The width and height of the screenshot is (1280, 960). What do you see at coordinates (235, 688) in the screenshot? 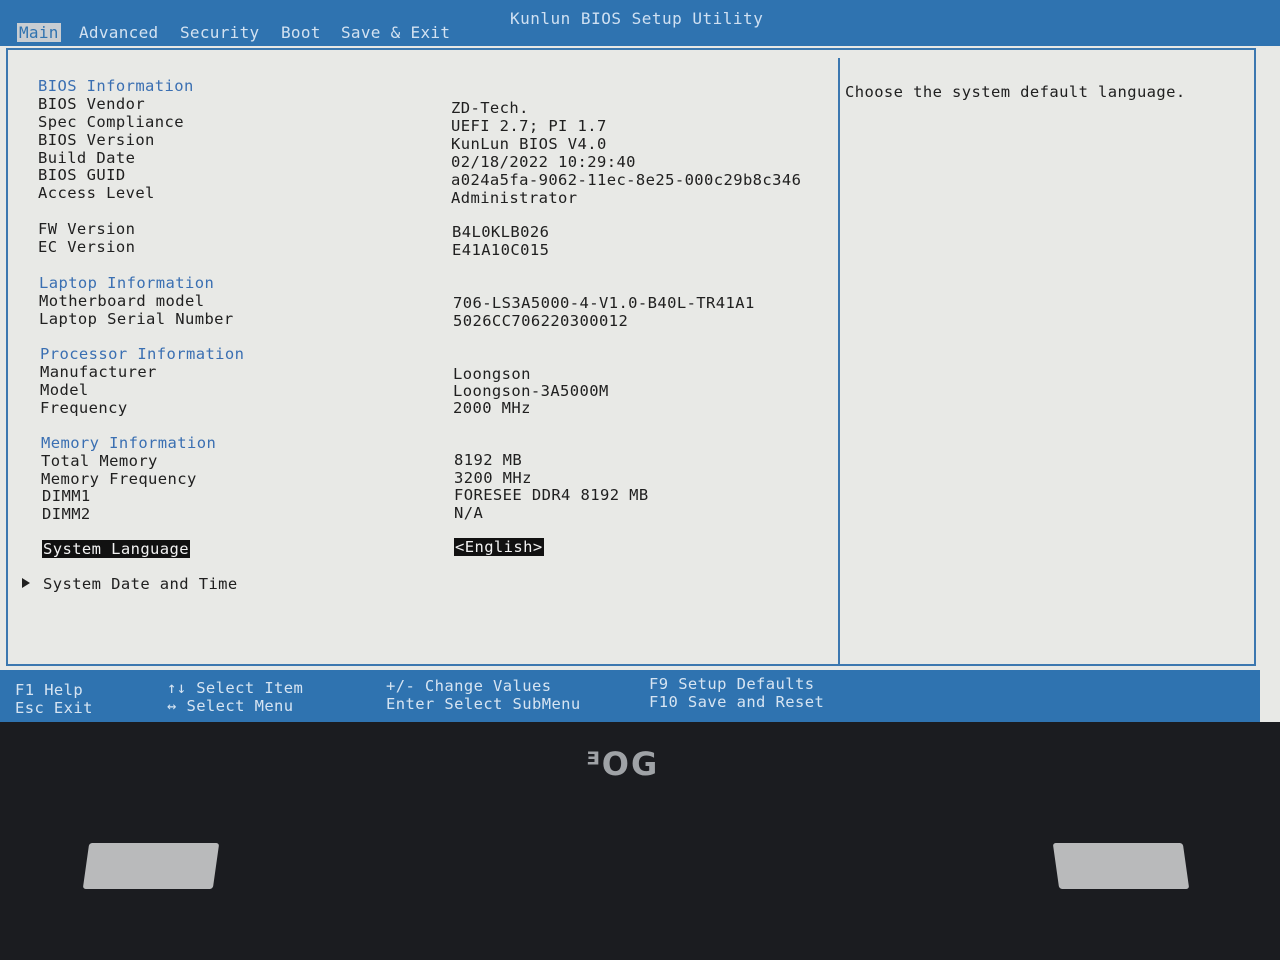
I see `key-select-item: ↑↓ Select Item` at bounding box center [235, 688].